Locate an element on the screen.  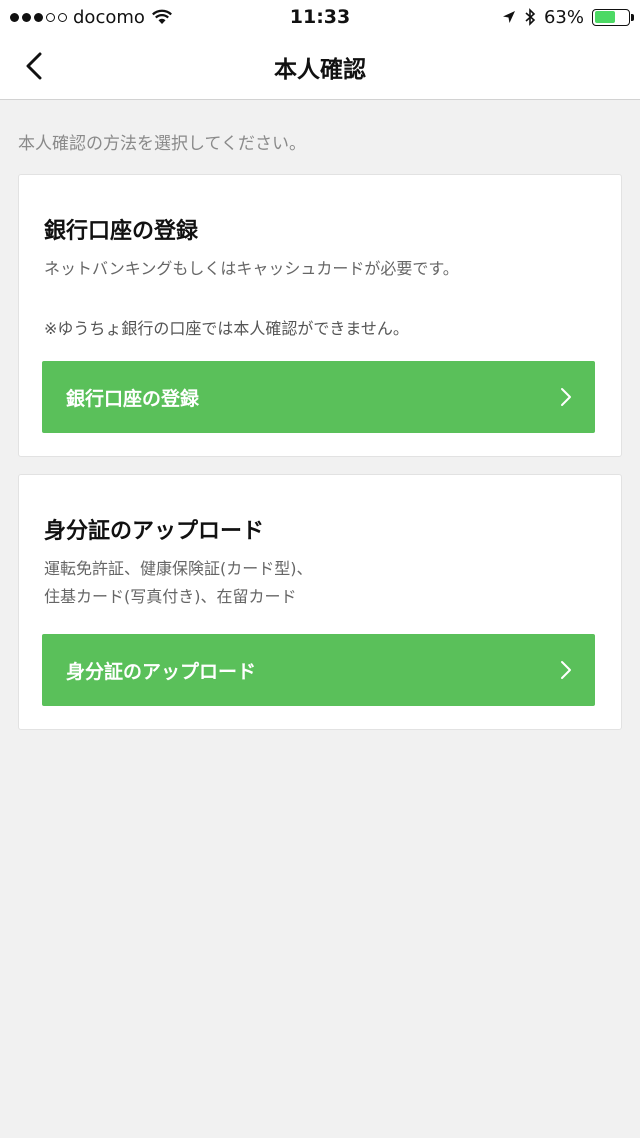
status-time: 11:33 is located at coordinates (320, 17).